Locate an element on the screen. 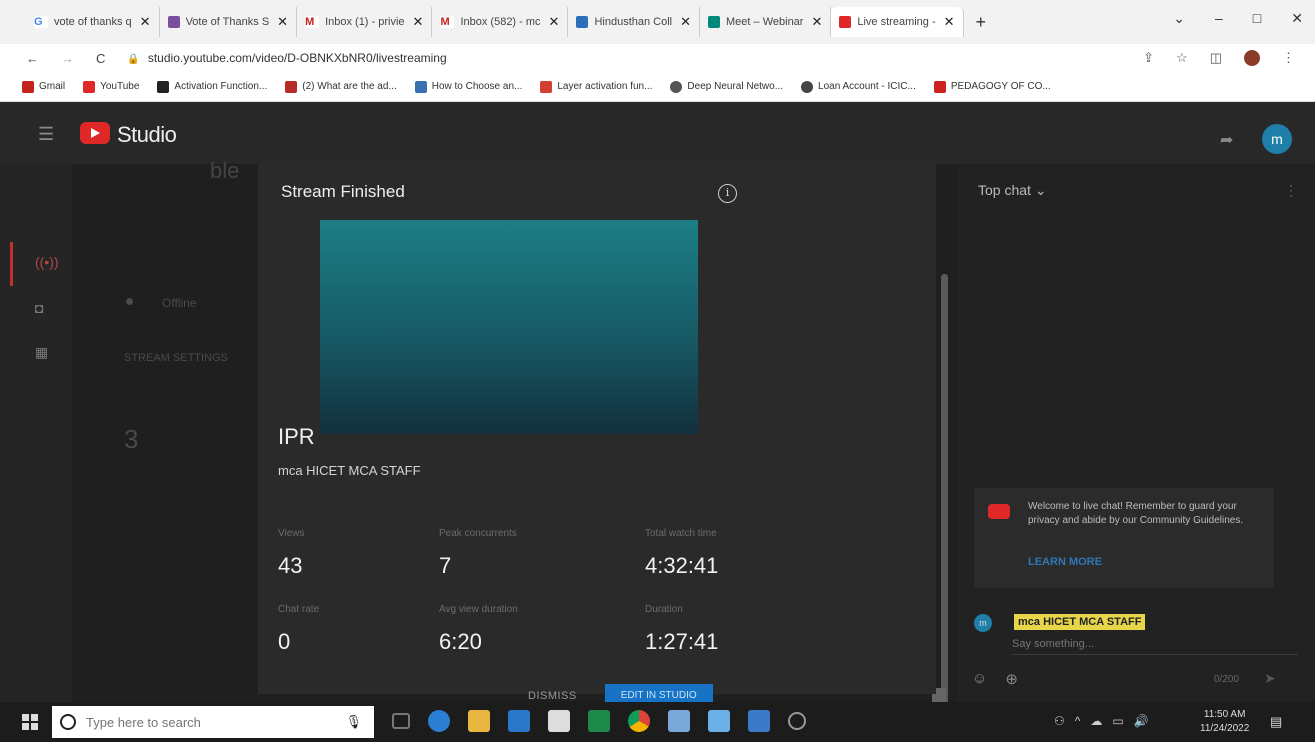 This screenshot has height=742, width=1315. stat-chat-rate: Chat rate 0 is located at coordinates (299, 629).